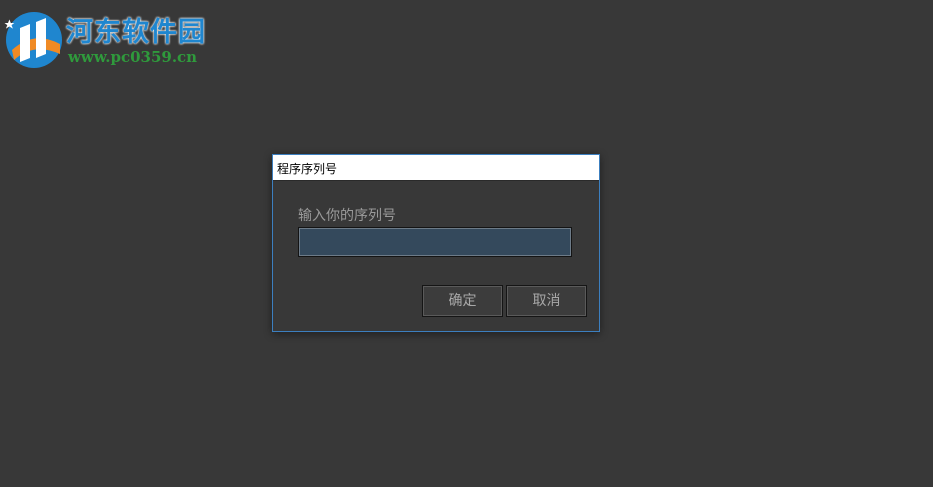  I want to click on serial-number-input, so click(435, 242).